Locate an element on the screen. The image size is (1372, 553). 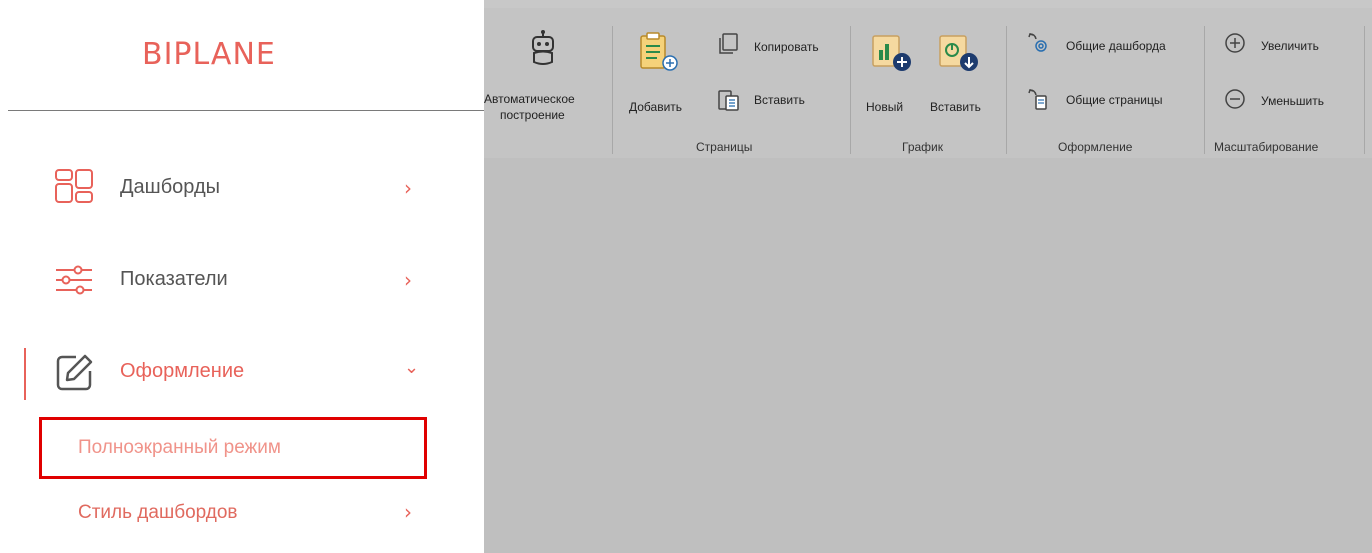
new-chart-button: Новый is located at coordinates (884, 107).